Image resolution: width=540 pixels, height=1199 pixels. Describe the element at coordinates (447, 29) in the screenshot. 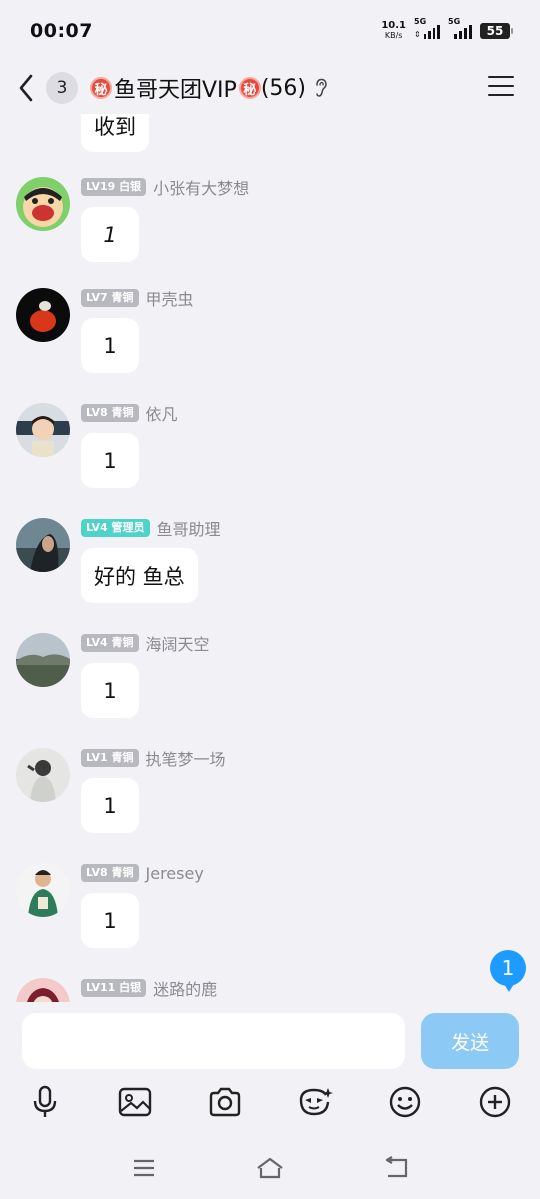

I see `status-indicators: 10.1 KB/s 5G ⇕ 5G 55` at that location.